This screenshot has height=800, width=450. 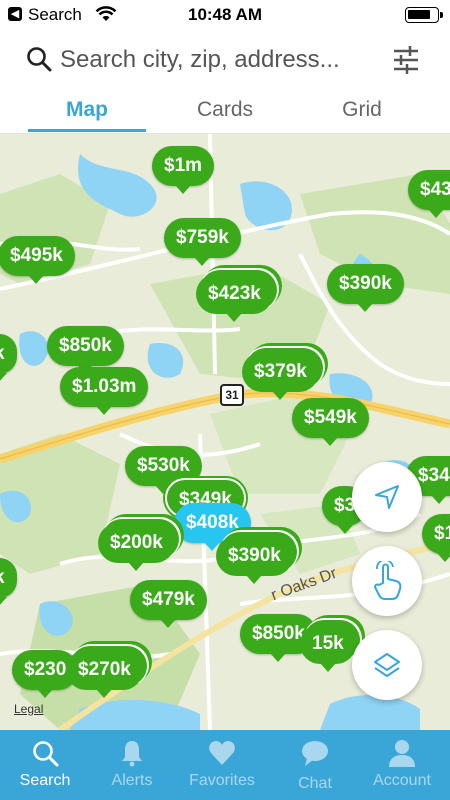 What do you see at coordinates (365, 288) in the screenshot?
I see `price-pin: $390k` at bounding box center [365, 288].